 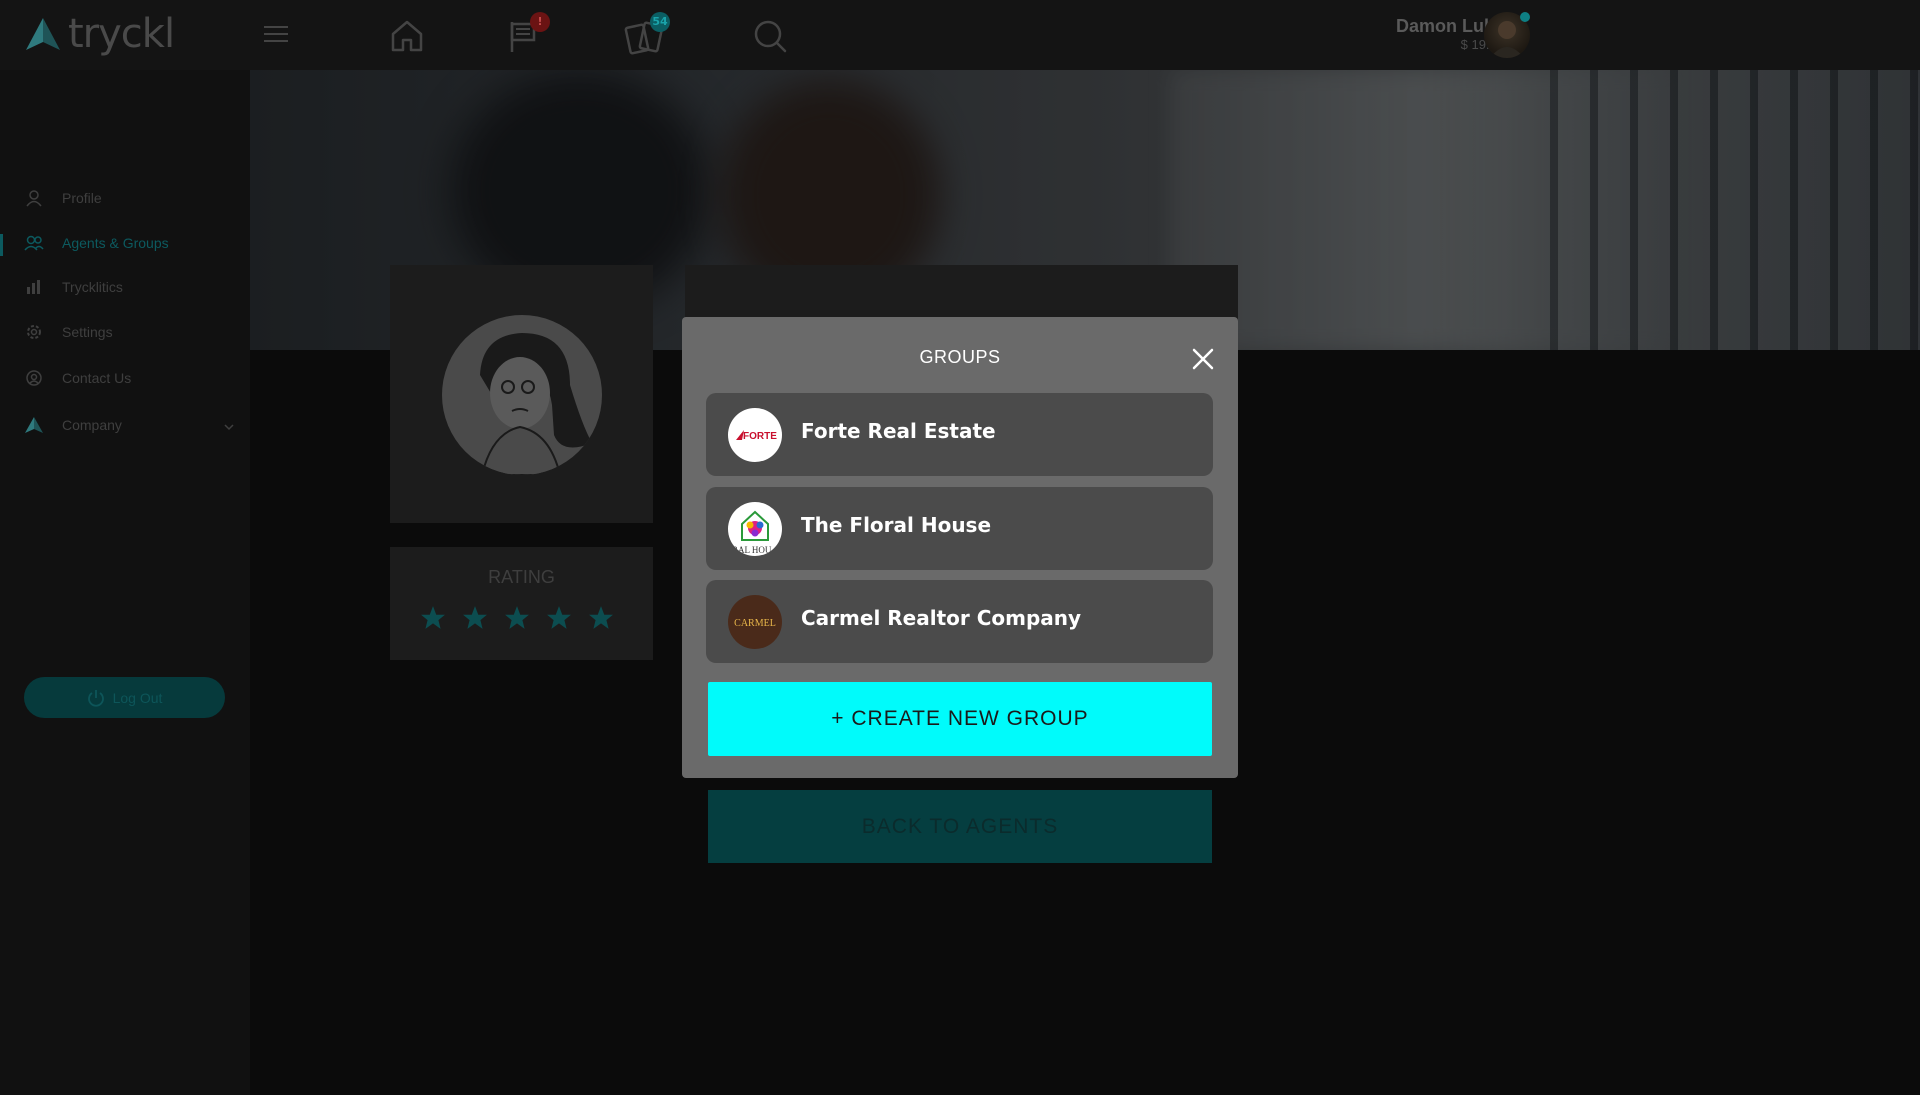 What do you see at coordinates (1203, 359) in the screenshot?
I see `close-icon` at bounding box center [1203, 359].